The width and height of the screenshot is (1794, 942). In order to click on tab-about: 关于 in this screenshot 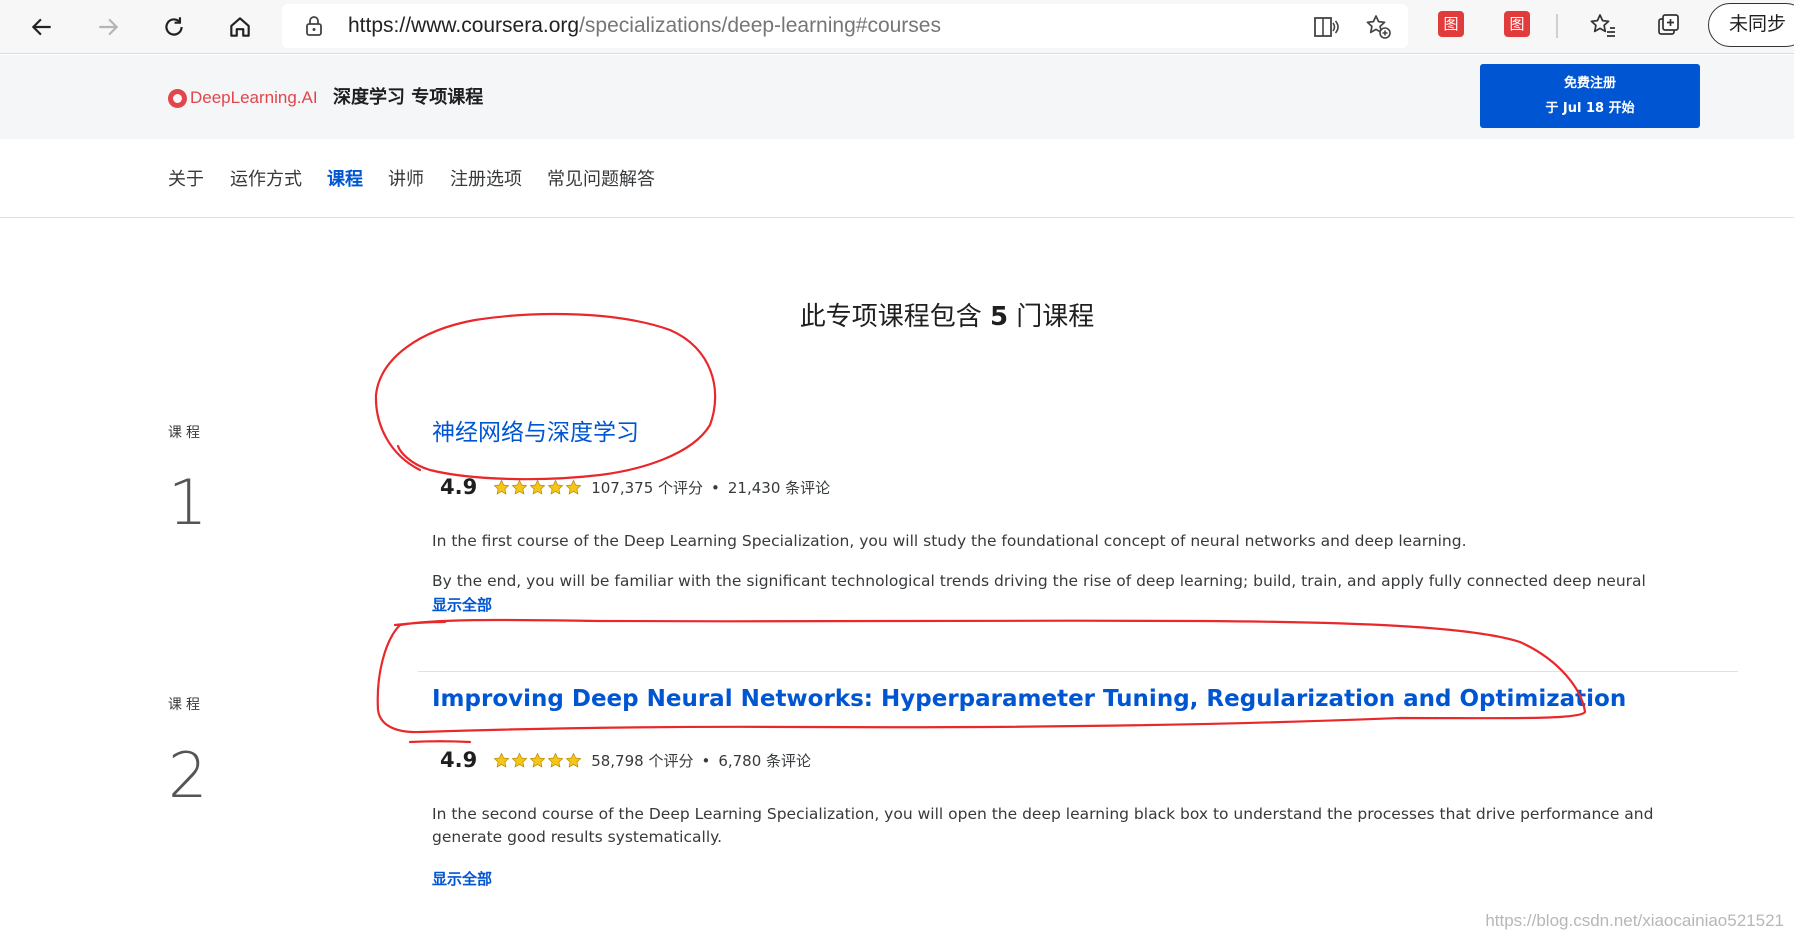, I will do `click(186, 178)`.